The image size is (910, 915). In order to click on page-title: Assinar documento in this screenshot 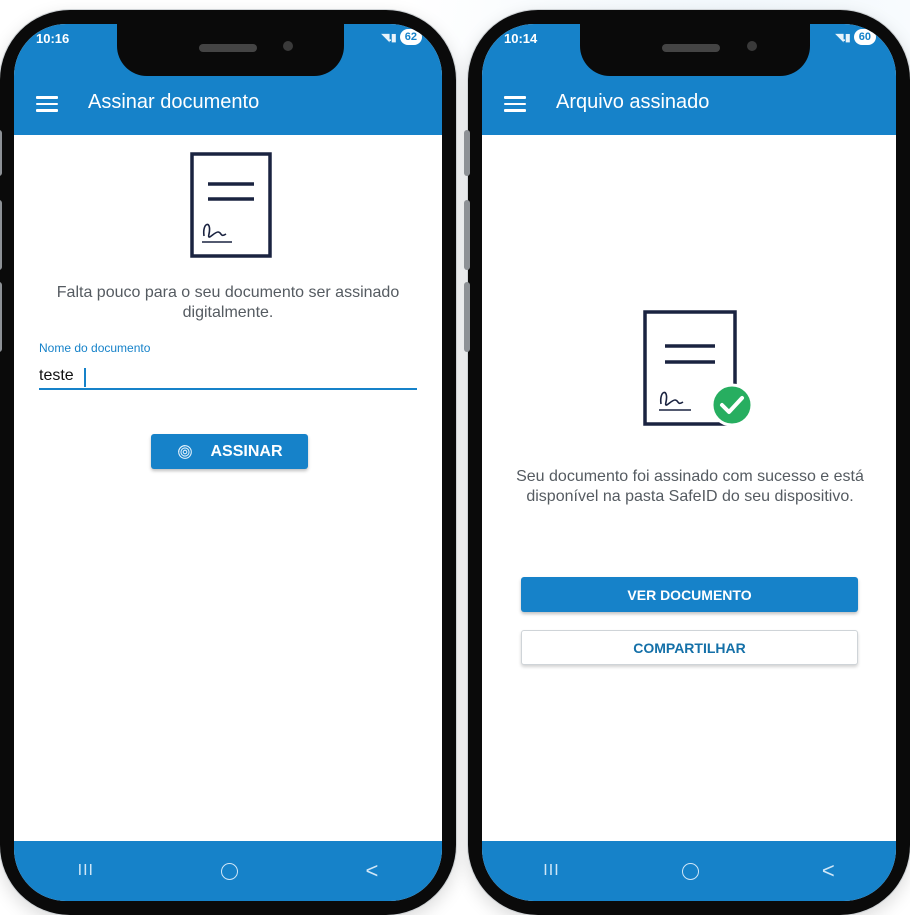, I will do `click(174, 102)`.